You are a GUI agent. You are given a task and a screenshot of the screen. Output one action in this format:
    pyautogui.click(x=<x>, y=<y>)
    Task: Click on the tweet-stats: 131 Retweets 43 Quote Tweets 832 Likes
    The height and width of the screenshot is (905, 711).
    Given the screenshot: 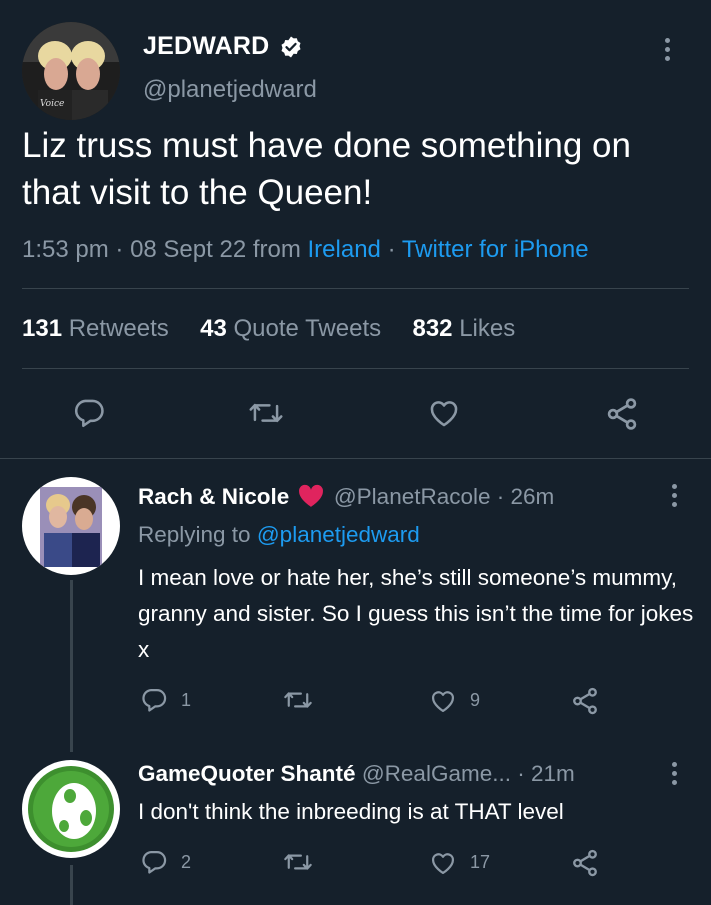 What is the action you would take?
    pyautogui.click(x=268, y=329)
    